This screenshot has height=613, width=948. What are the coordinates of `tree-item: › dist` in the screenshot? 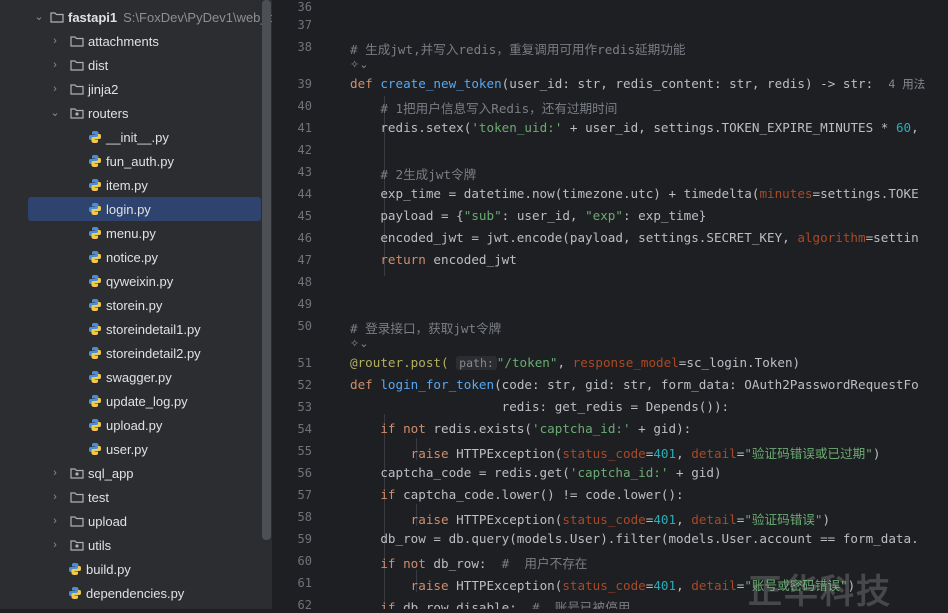 It's located at (131, 65).